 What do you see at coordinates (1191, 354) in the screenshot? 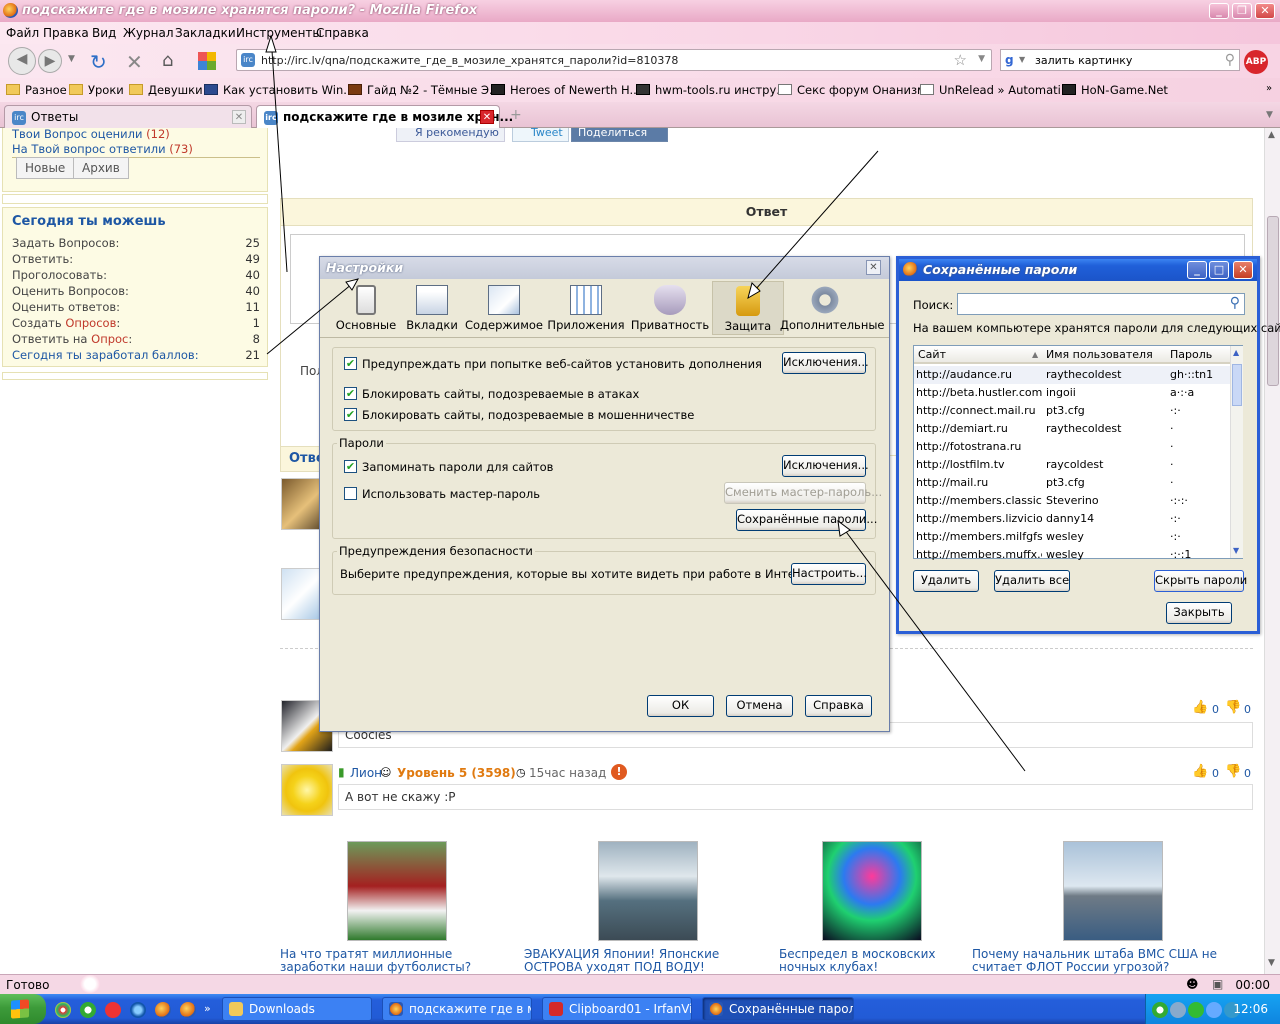
I see `col-pass: Пароль` at bounding box center [1191, 354].